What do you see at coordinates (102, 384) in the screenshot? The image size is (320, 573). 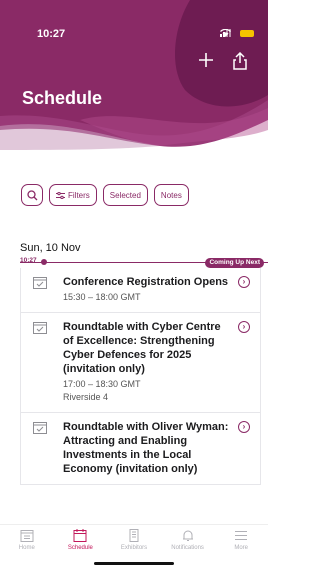 I see `event-time: 17:00 – 18:30 GMT` at bounding box center [102, 384].